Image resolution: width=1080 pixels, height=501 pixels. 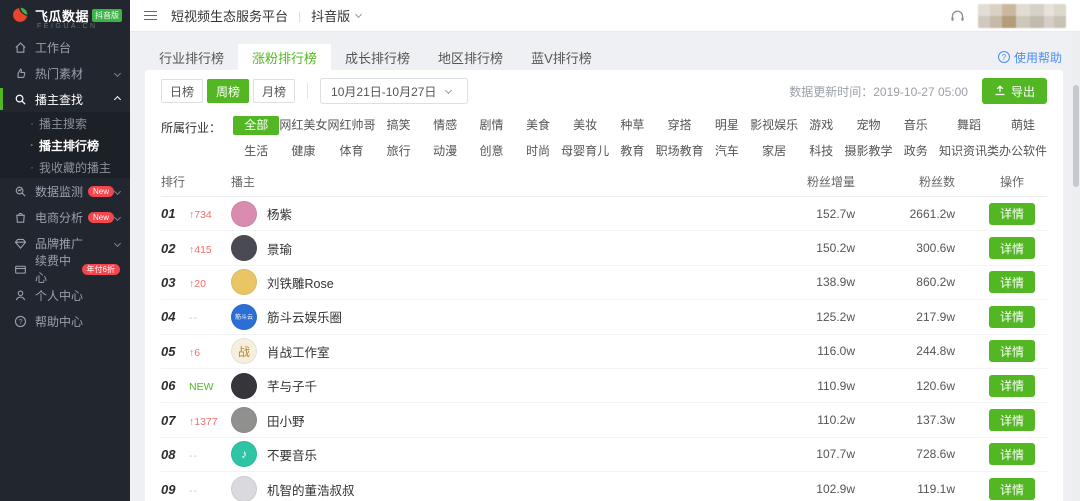 What do you see at coordinates (65, 269) in the screenshot?
I see `sidebar-item-renew-center: 续费中心 年付6折` at bounding box center [65, 269].